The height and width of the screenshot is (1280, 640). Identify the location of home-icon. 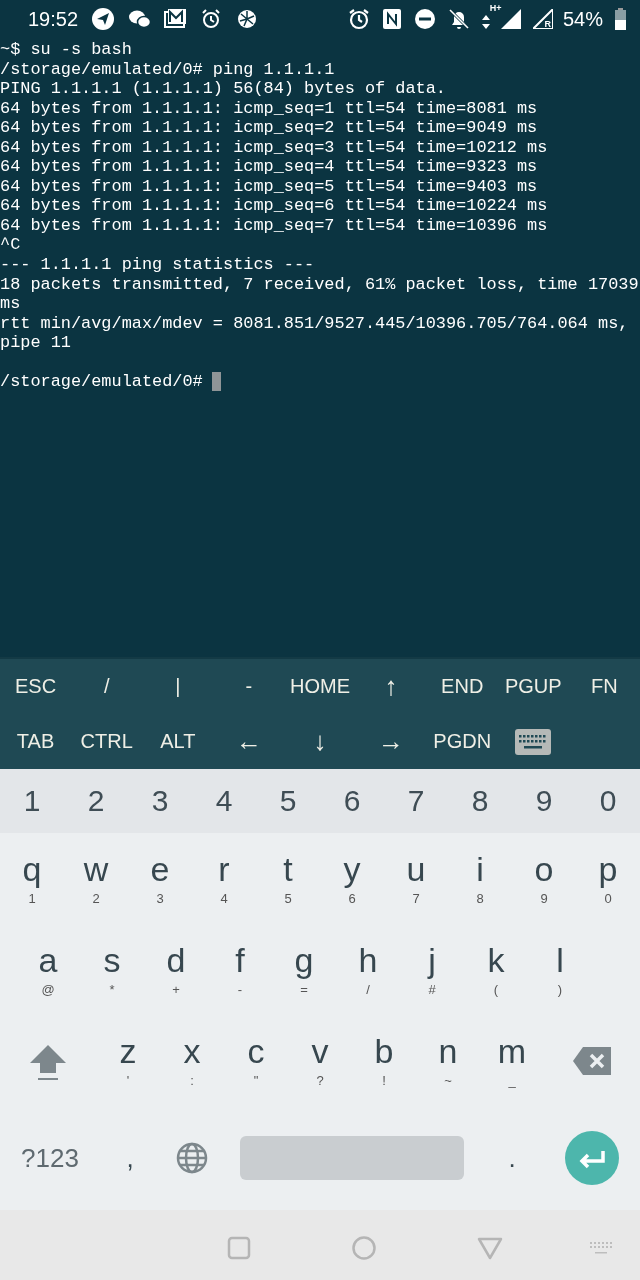
(364, 1247).